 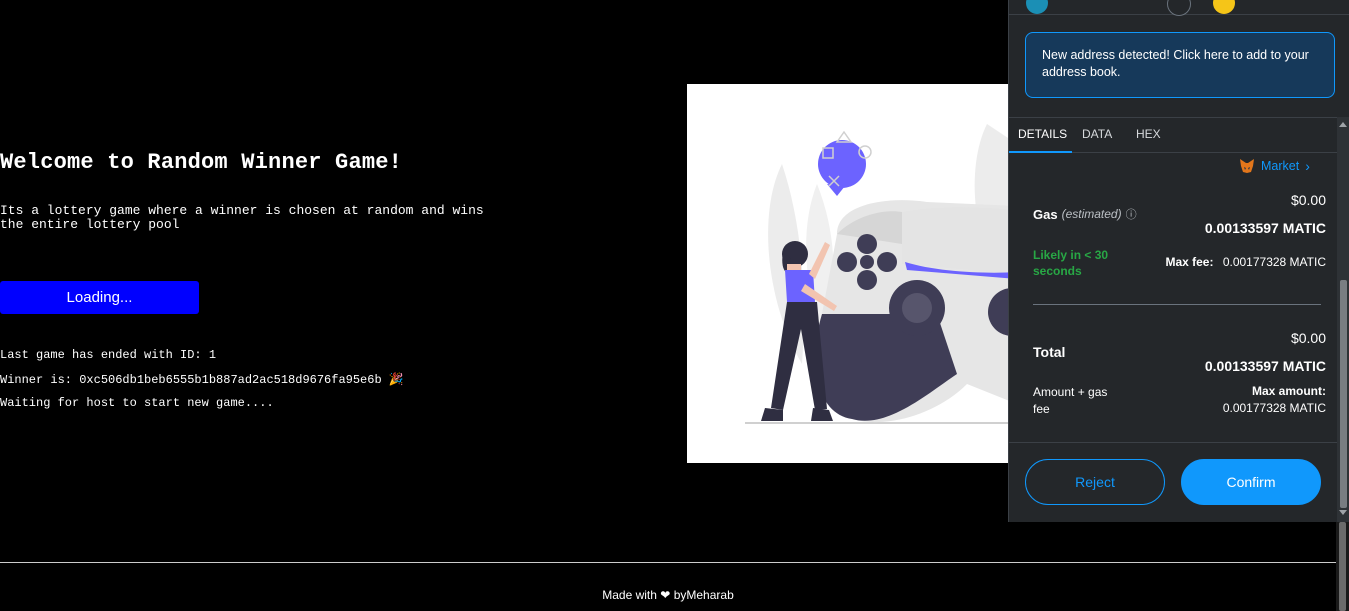 I want to click on popup-scrollbar-thumb, so click(x=1343, y=394).